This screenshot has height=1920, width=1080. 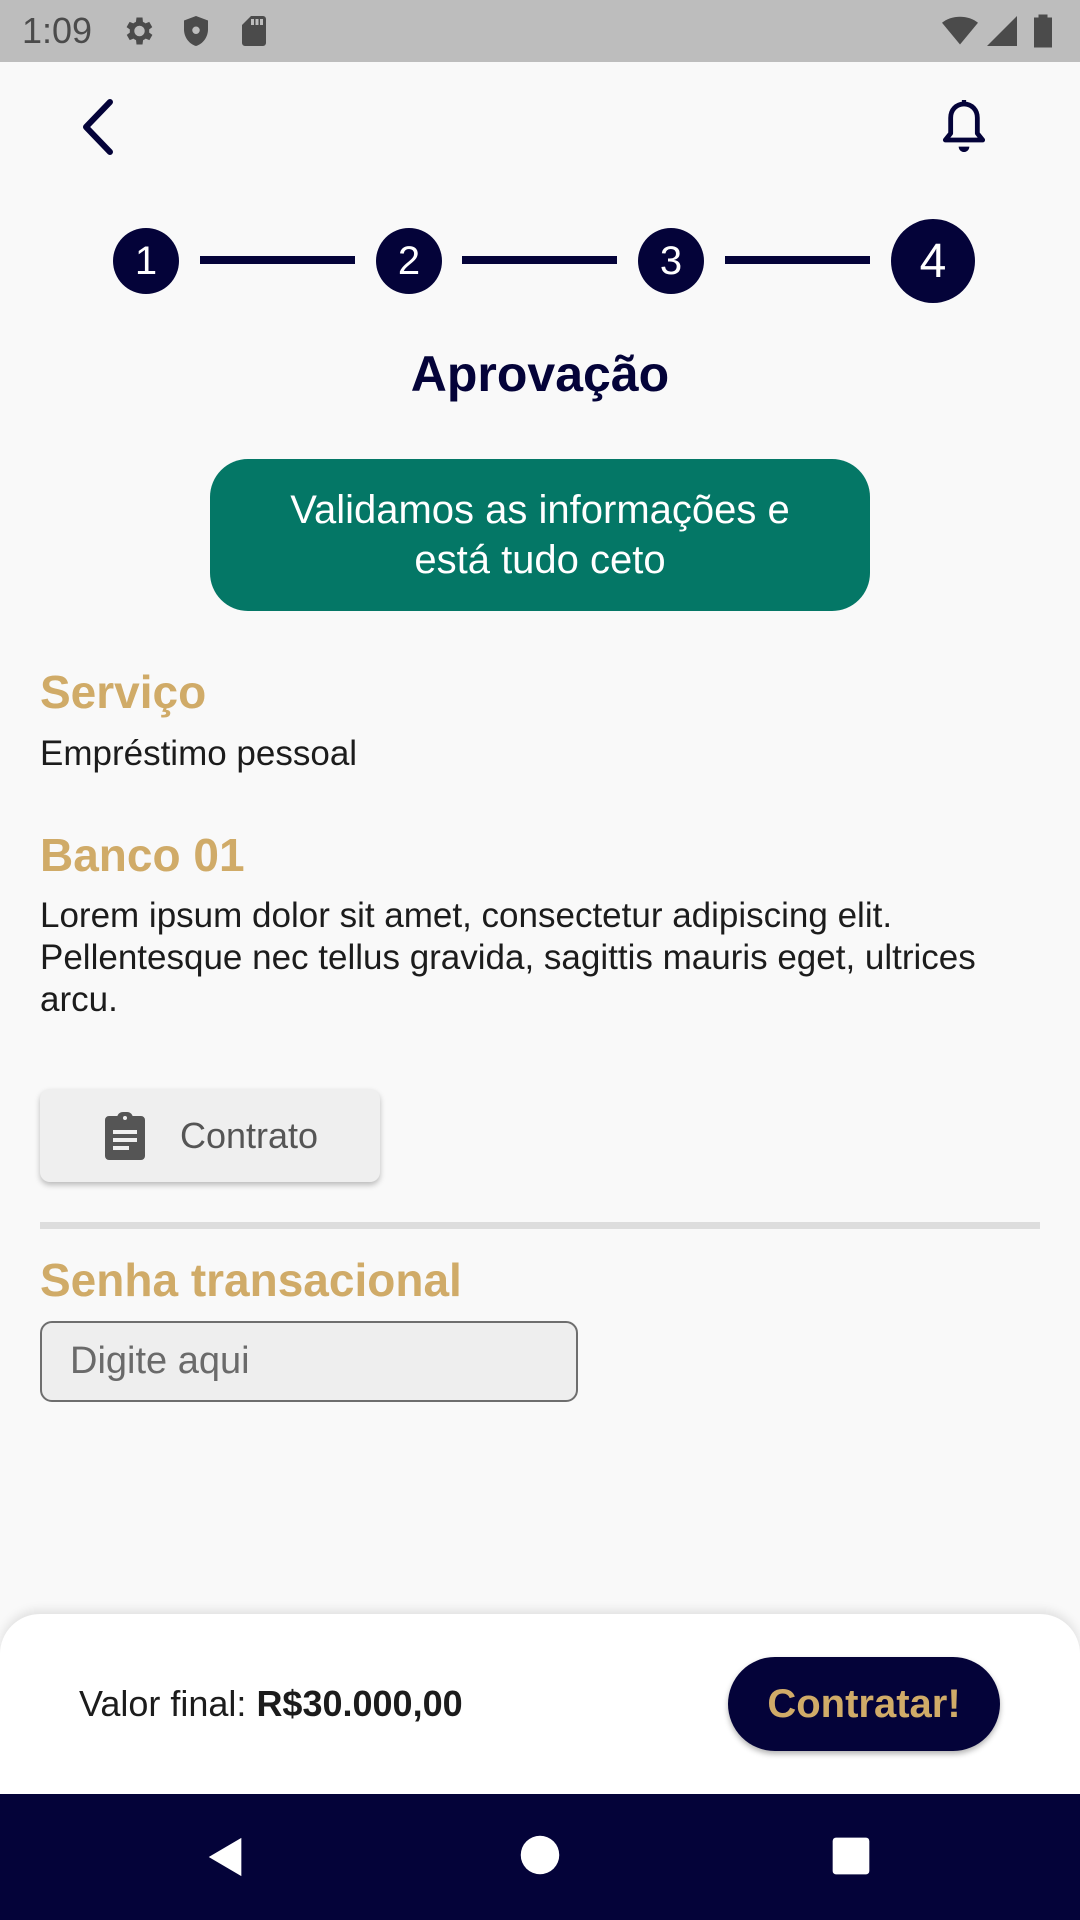 I want to click on step-2: 2, so click(x=409, y=261).